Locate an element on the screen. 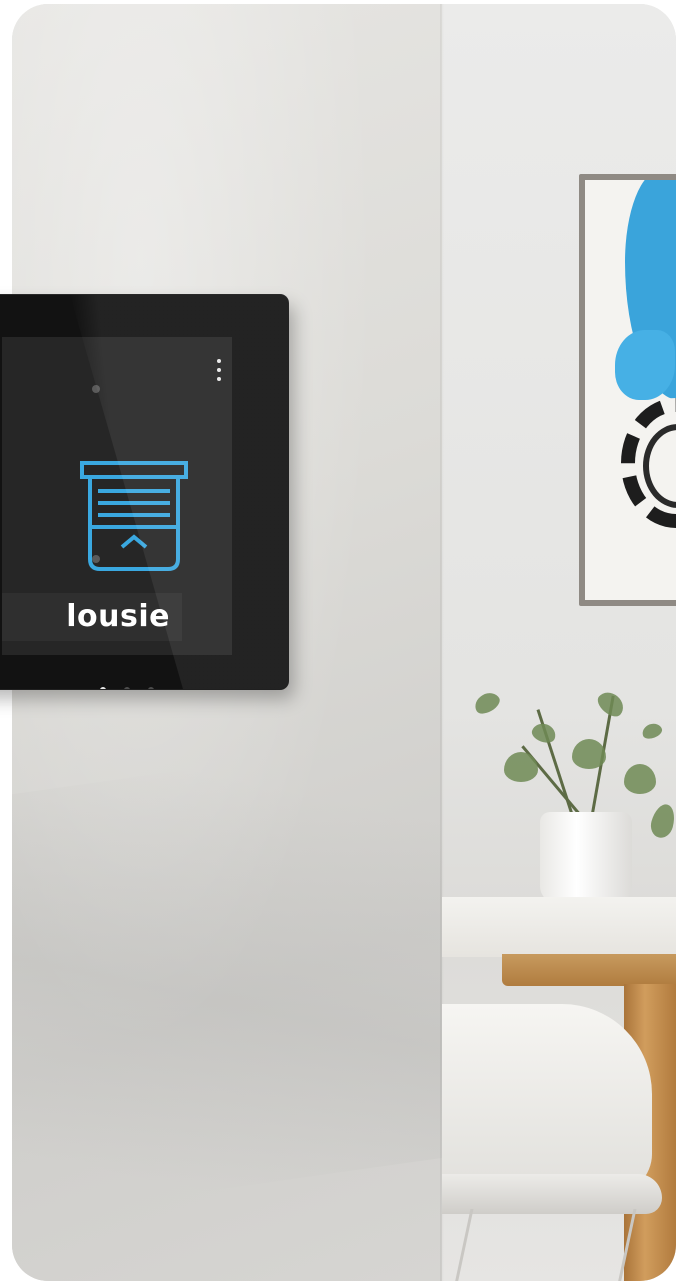  page-indicator is located at coordinates (127, 688).